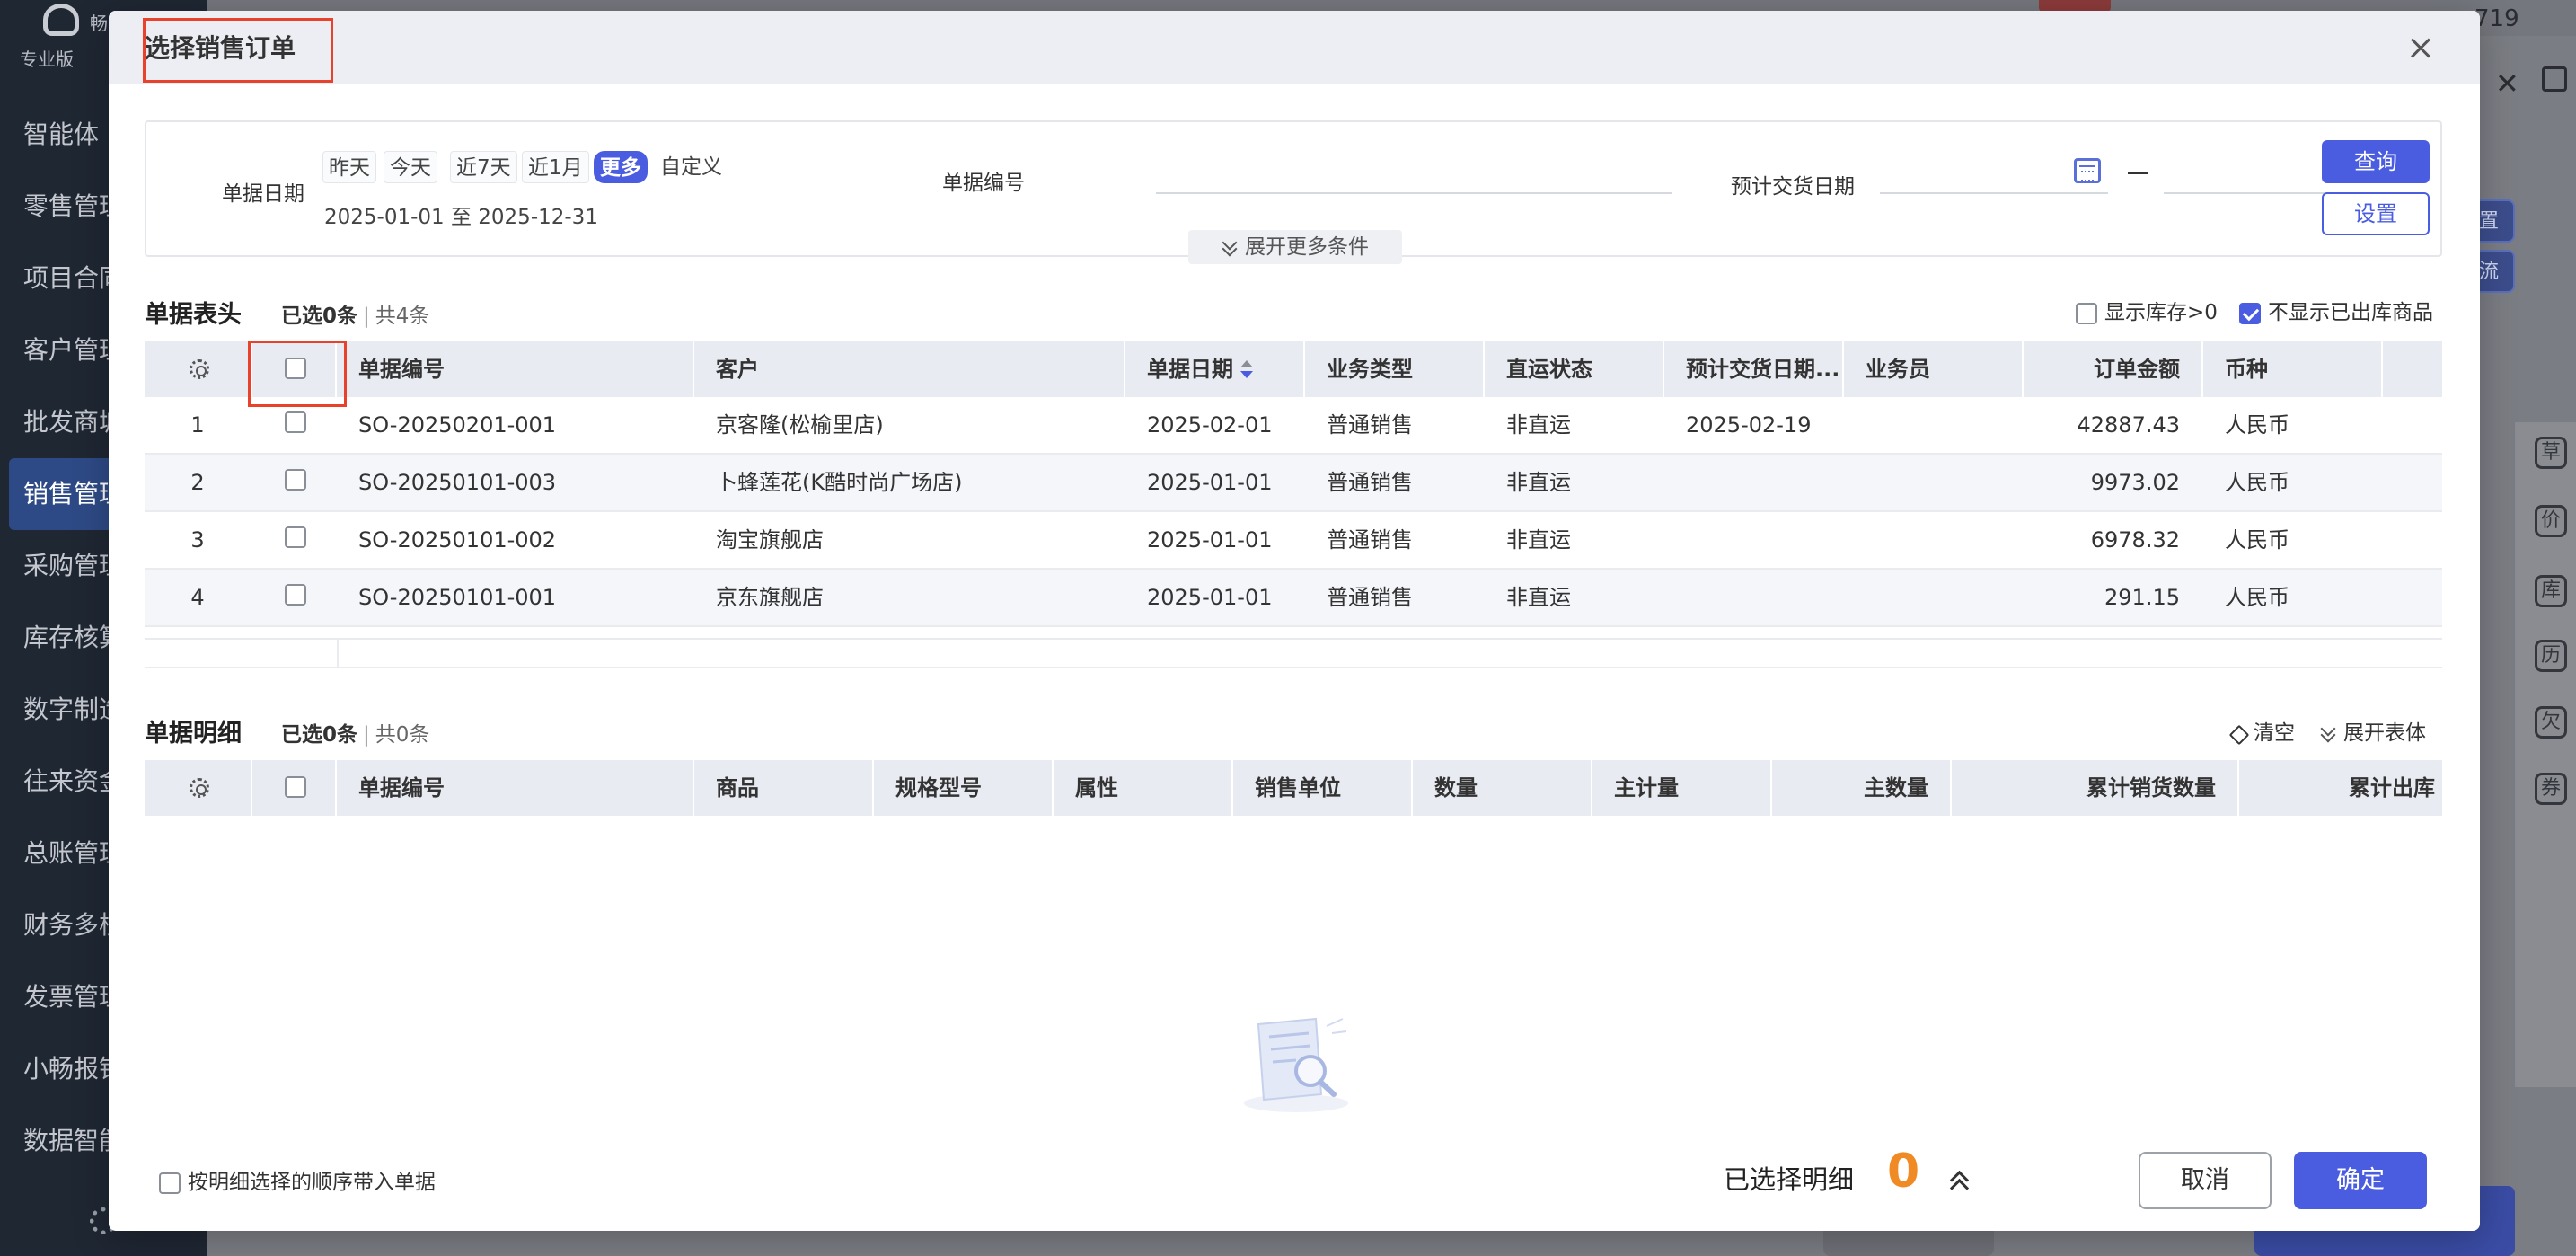  What do you see at coordinates (2135, 482) in the screenshot?
I see `table-cell: 9973.02` at bounding box center [2135, 482].